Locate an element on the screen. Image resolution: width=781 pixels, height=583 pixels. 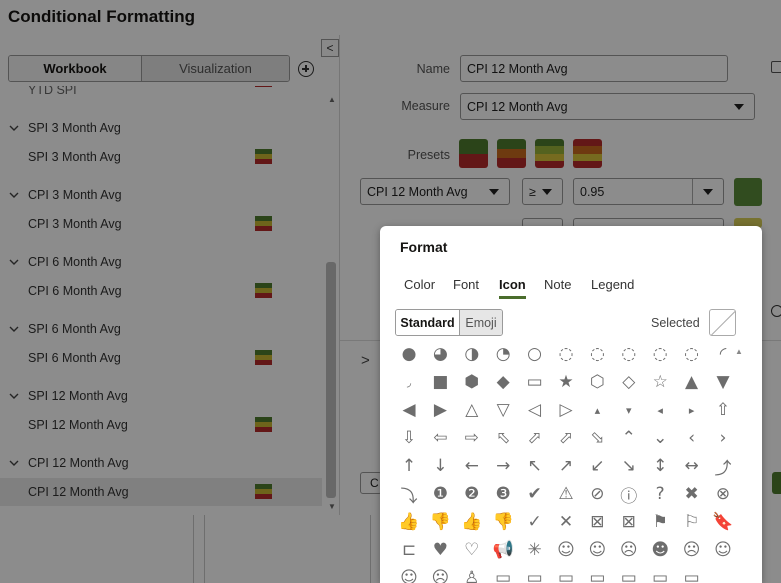
number-2-icon: ❷ is located at coordinates (472, 494).